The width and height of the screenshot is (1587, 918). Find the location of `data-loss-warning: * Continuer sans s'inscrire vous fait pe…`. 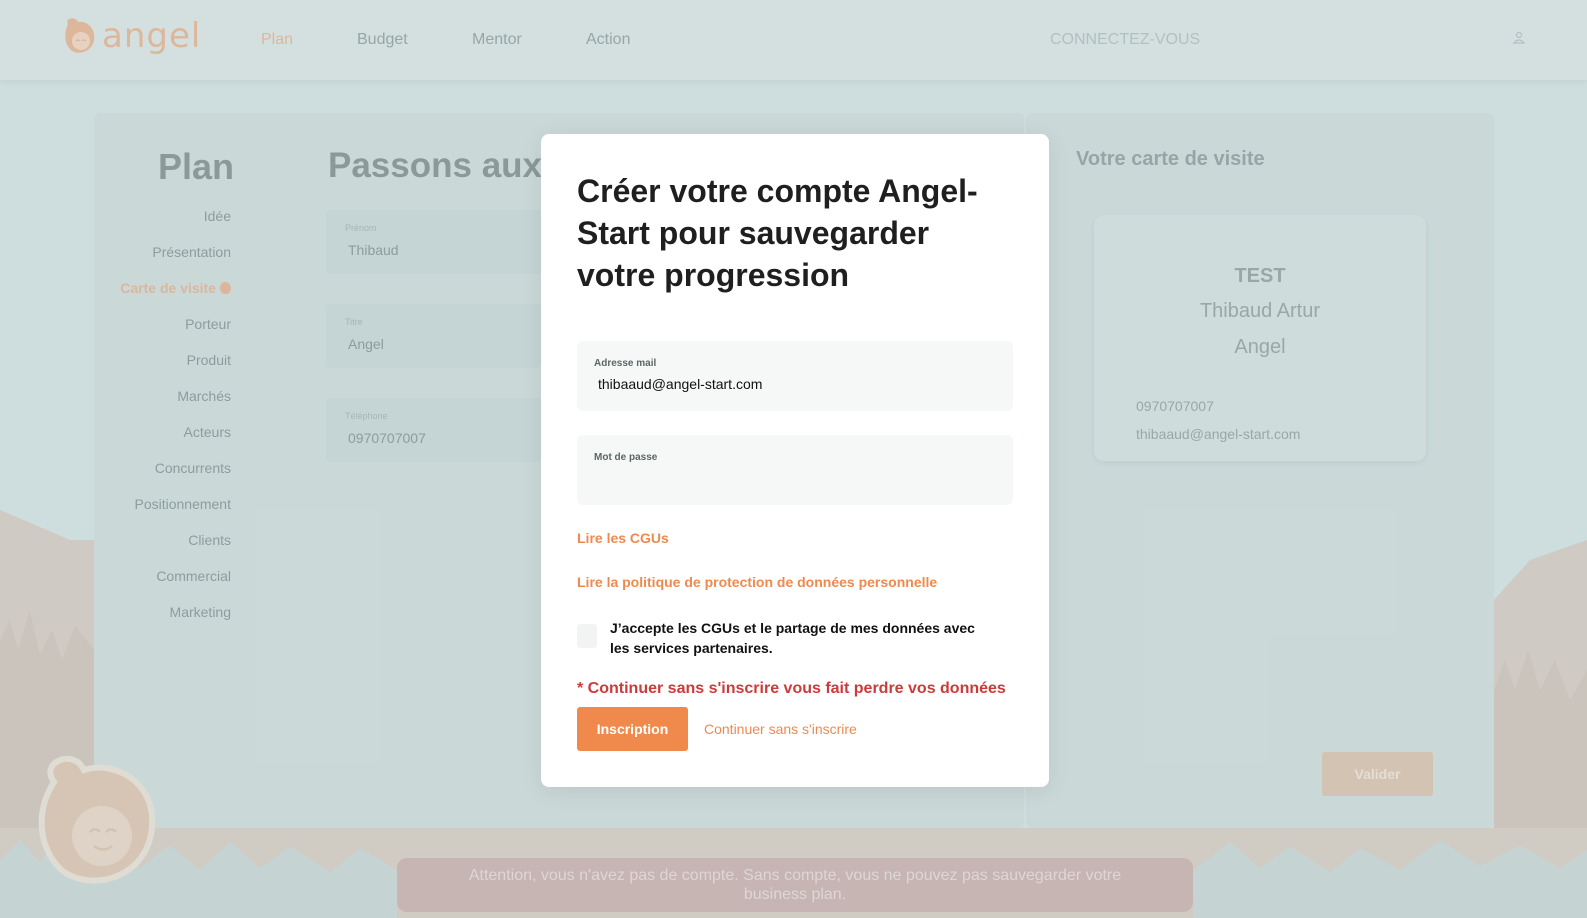

data-loss-warning: * Continuer sans s'inscrire vous fait pe… is located at coordinates (791, 688).